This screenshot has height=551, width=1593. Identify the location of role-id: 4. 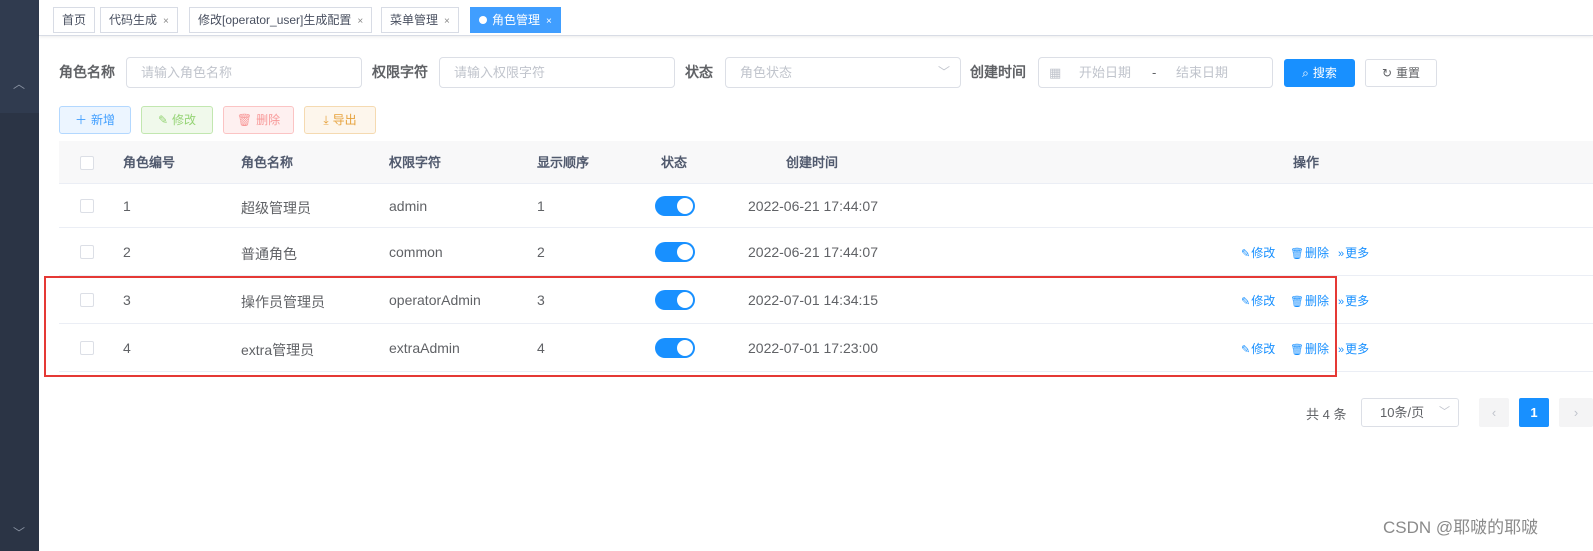
(127, 348).